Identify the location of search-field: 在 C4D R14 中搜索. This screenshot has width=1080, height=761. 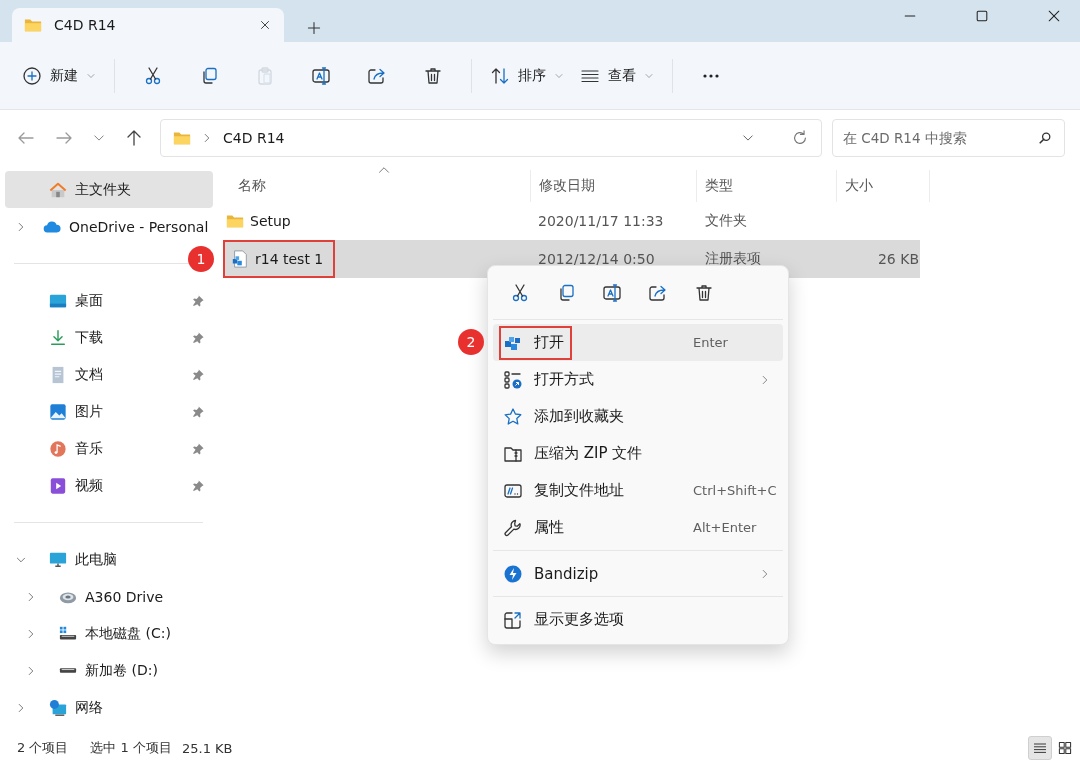
(948, 138).